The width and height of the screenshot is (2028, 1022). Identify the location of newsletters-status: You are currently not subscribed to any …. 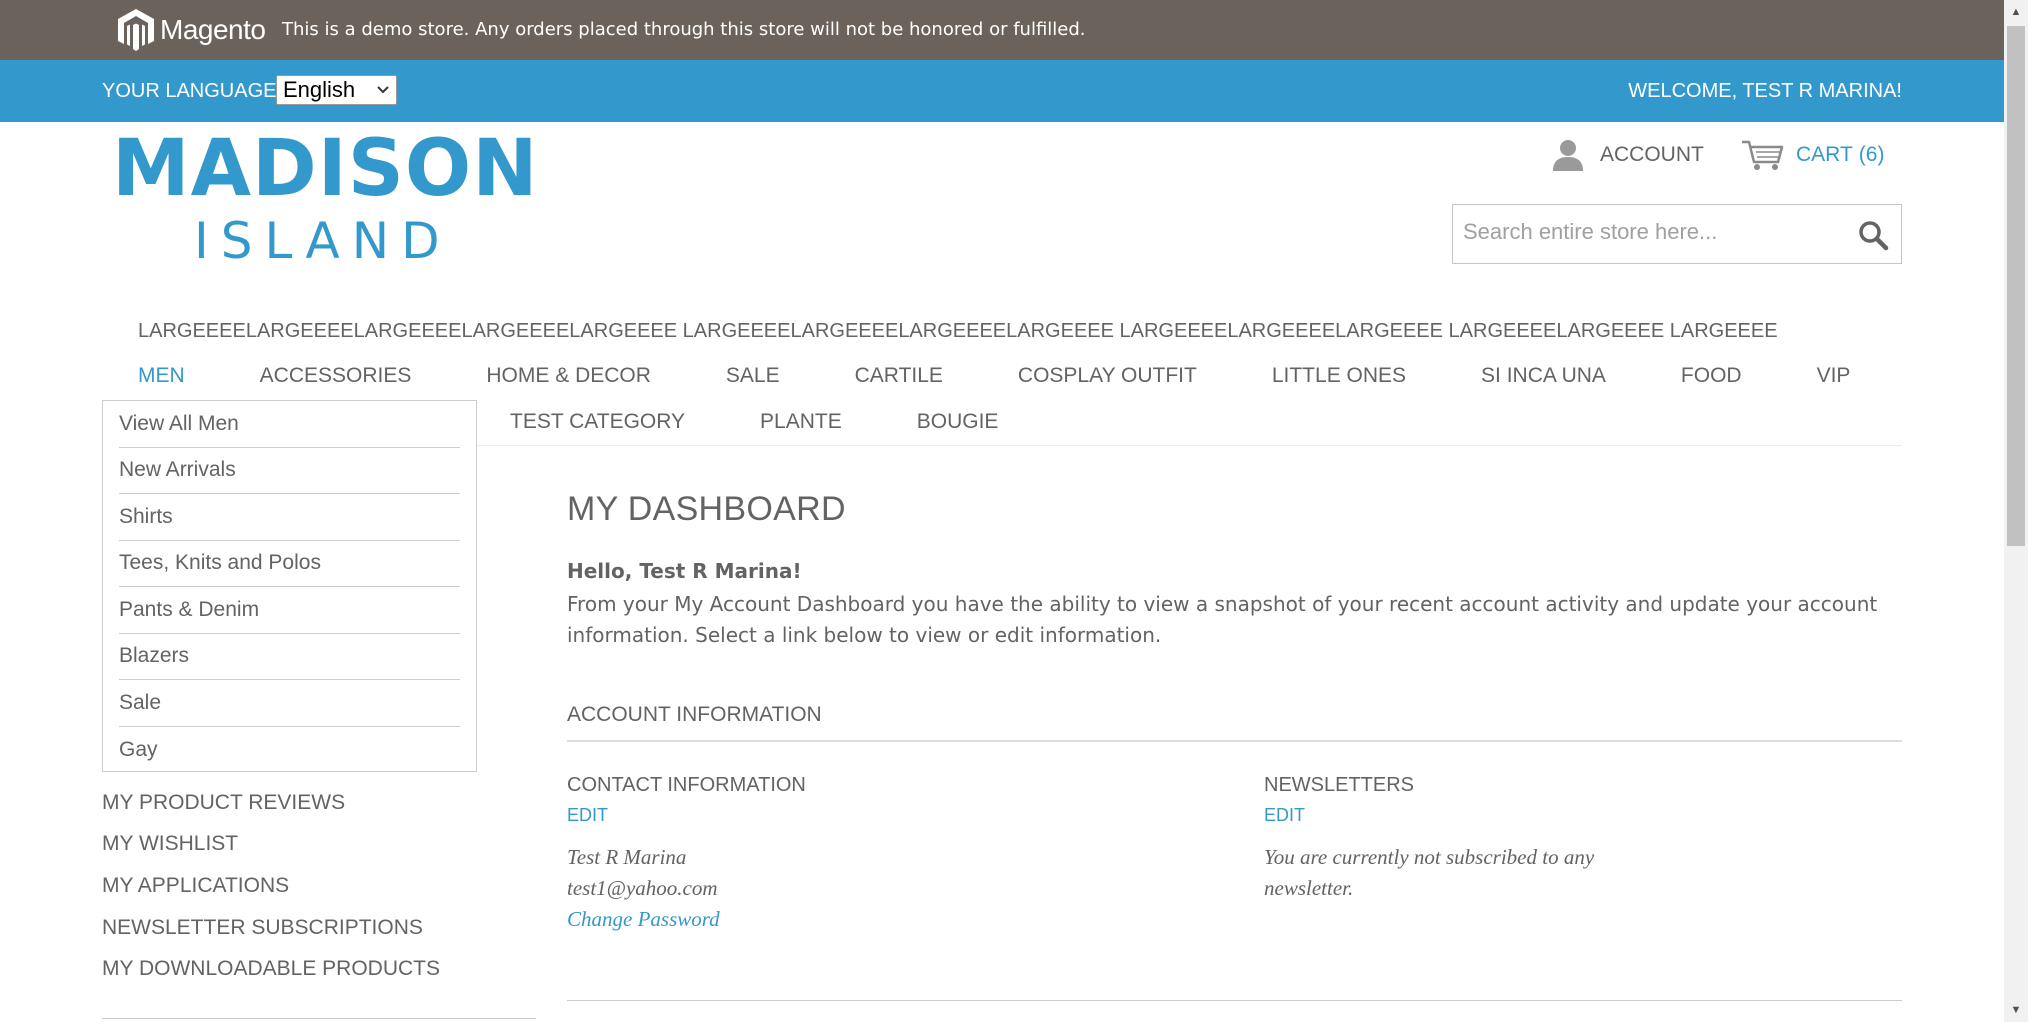
(1429, 872).